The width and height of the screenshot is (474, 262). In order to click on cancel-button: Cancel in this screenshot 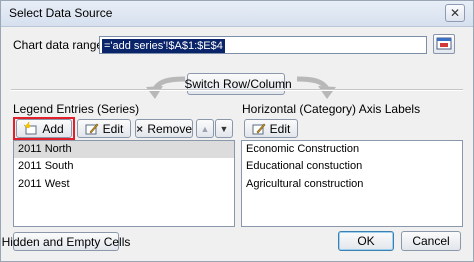, I will do `click(431, 241)`.